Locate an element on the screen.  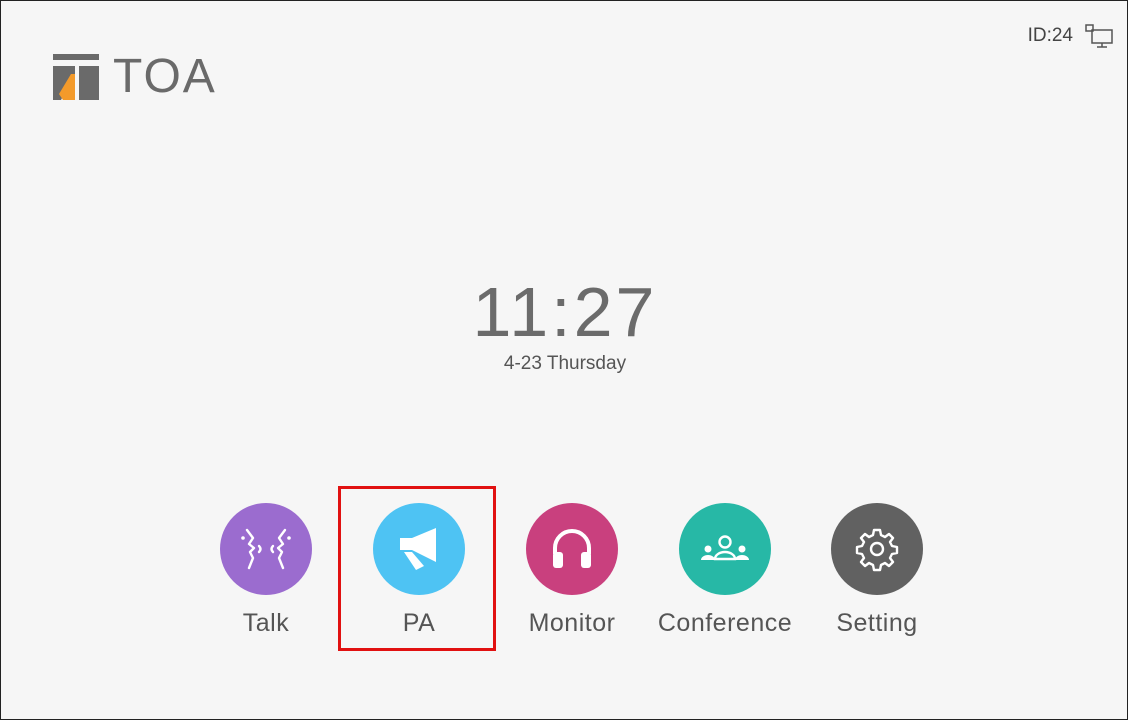
conference-button: Conference is located at coordinates (725, 570).